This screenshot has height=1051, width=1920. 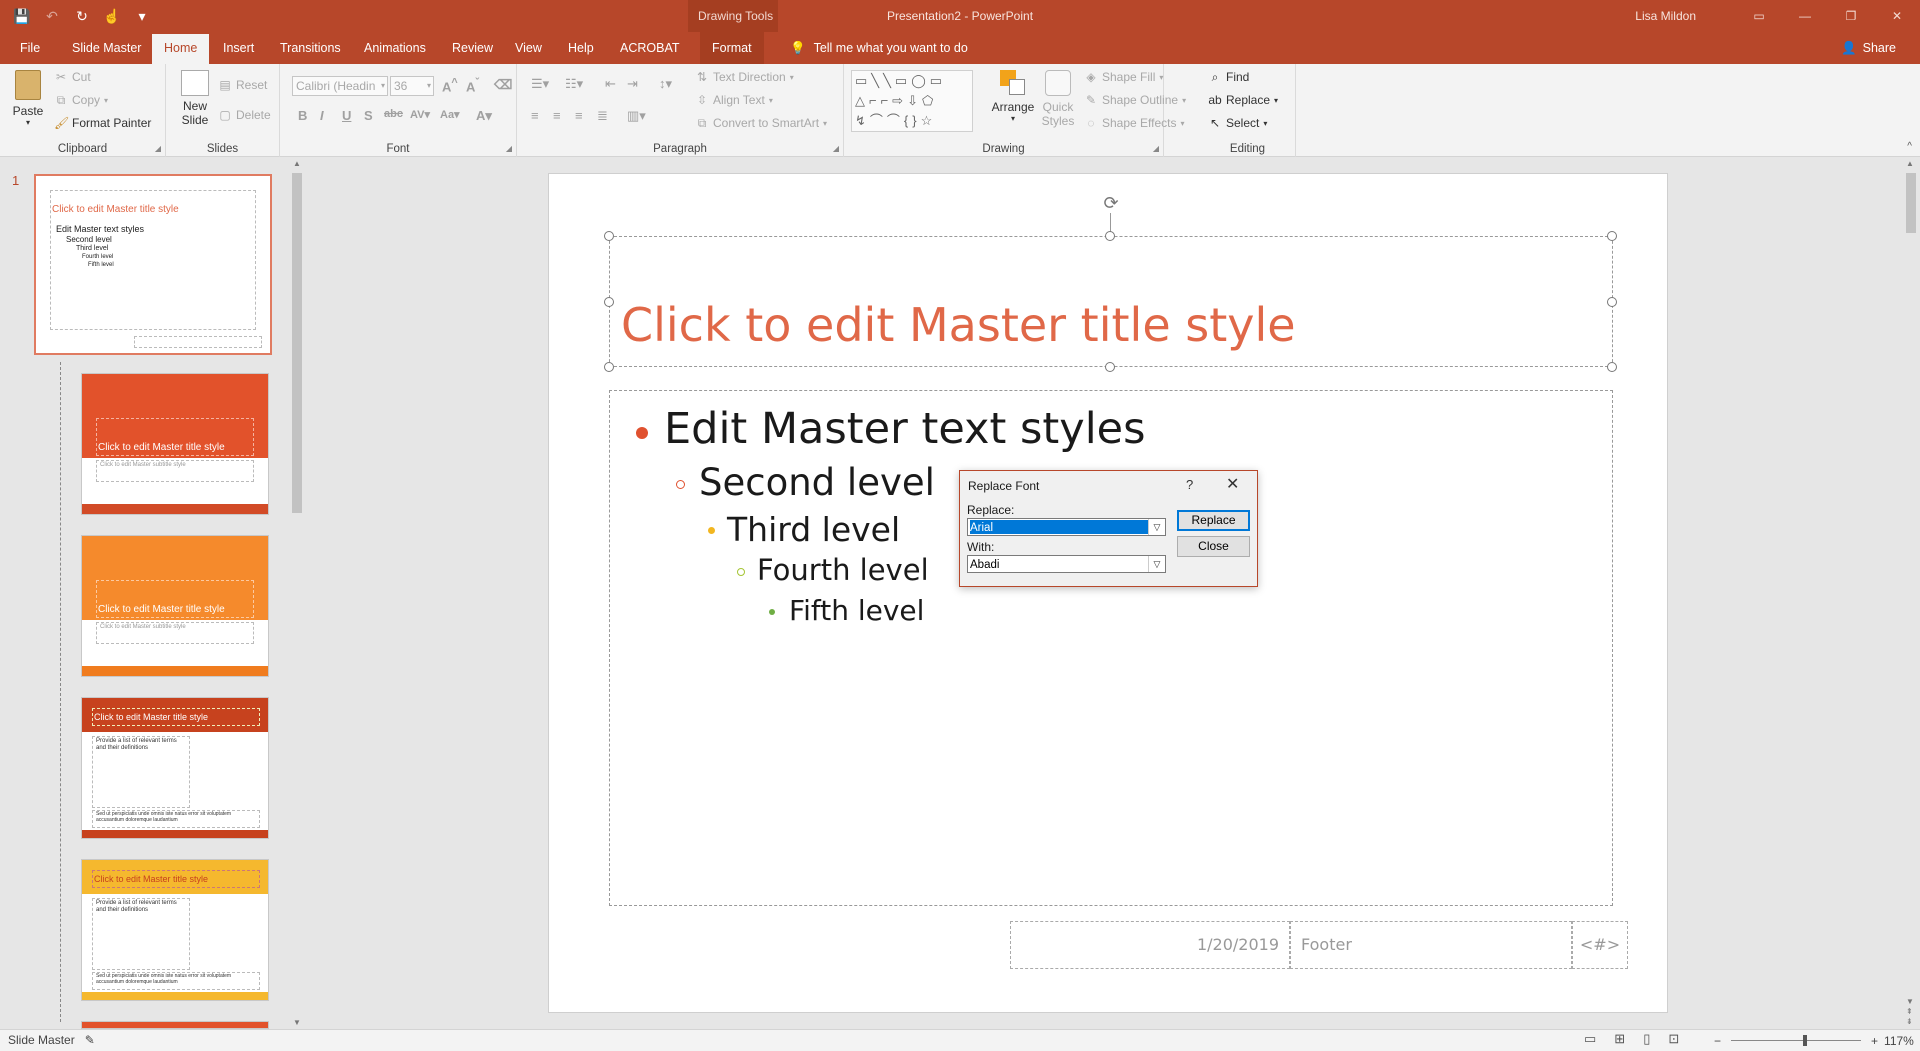 I want to click on bold-icon: B, so click(x=302, y=115).